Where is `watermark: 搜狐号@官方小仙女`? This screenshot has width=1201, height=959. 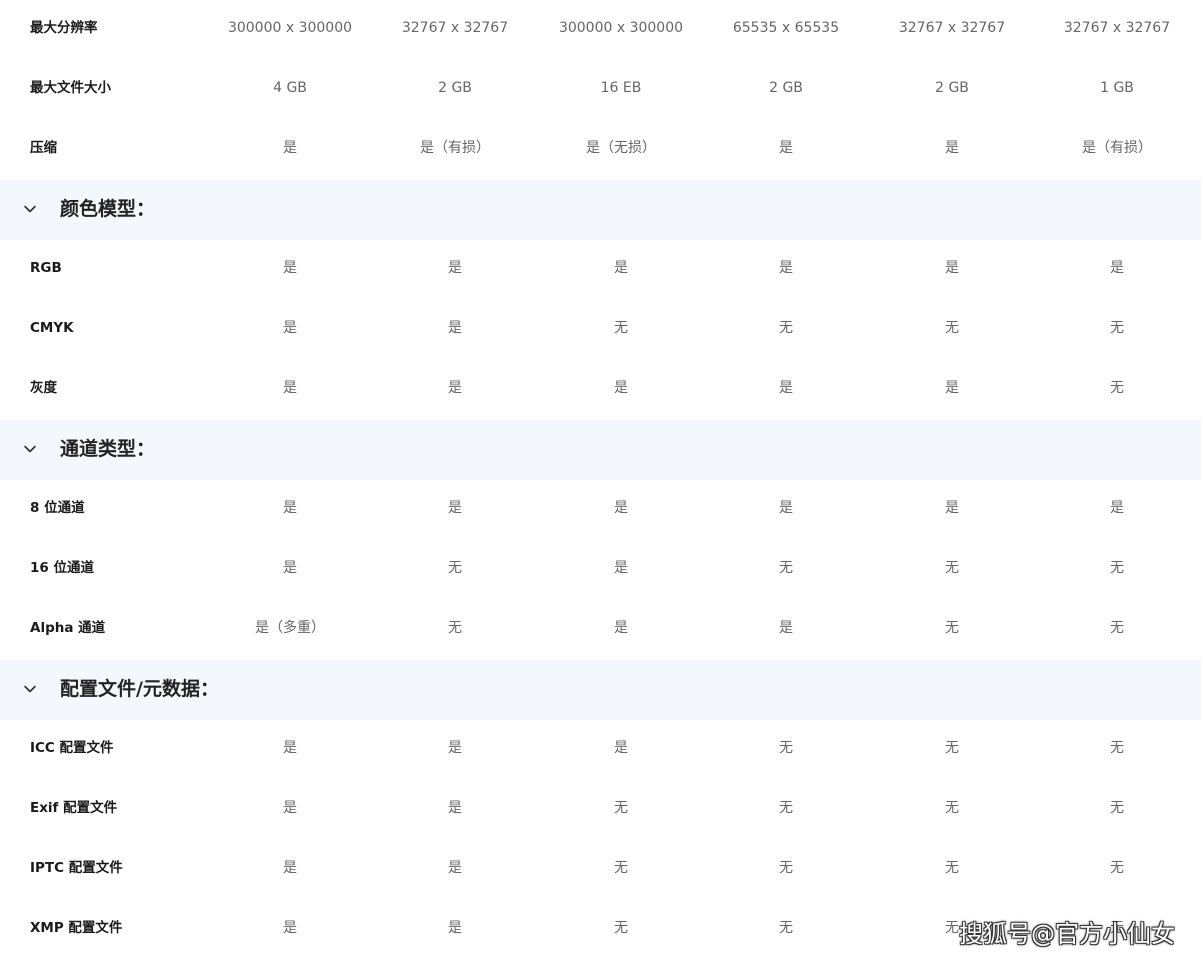
watermark: 搜狐号@官方小仙女 is located at coordinates (1067, 934).